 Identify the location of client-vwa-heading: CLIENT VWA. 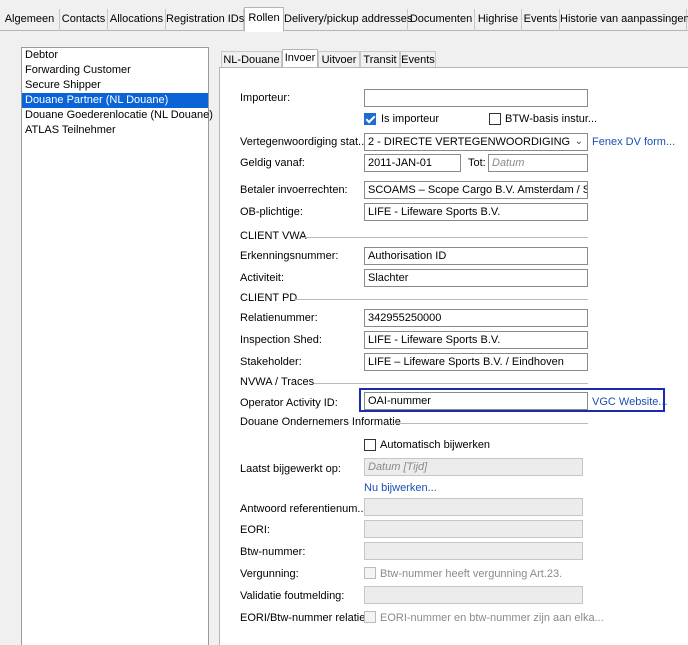
(273, 236).